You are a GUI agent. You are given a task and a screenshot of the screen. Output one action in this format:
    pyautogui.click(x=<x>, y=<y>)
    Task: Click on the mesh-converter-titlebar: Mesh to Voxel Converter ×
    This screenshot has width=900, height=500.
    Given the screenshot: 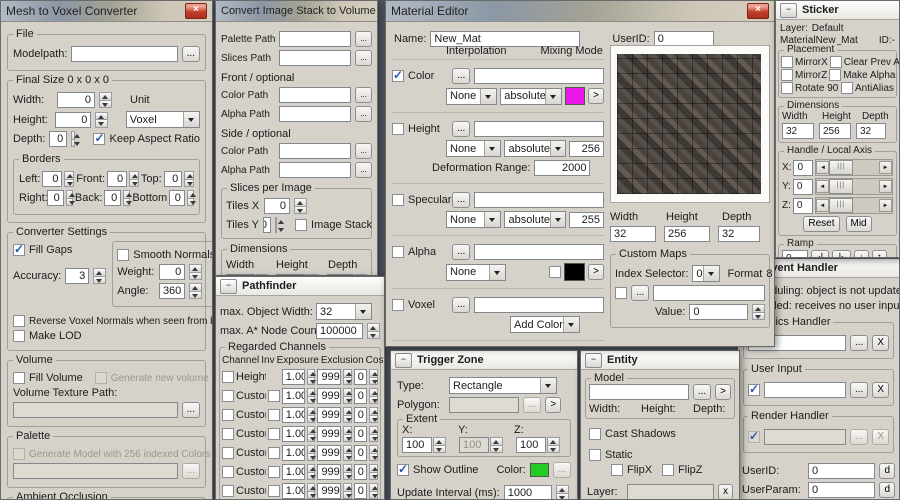 What is the action you would take?
    pyautogui.click(x=106, y=11)
    